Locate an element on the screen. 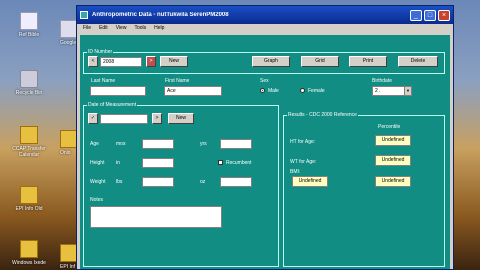  measure-next-button: > is located at coordinates (157, 118).